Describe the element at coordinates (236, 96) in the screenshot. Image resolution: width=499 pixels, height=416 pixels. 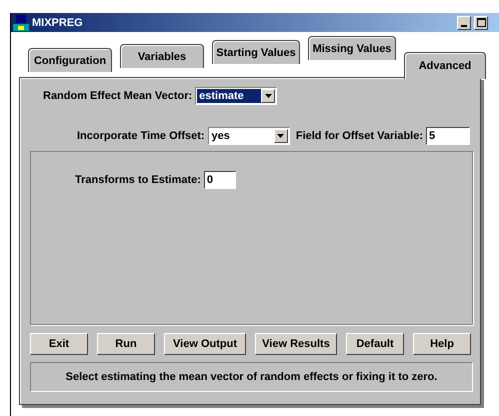
I see `dropdown: estimate` at that location.